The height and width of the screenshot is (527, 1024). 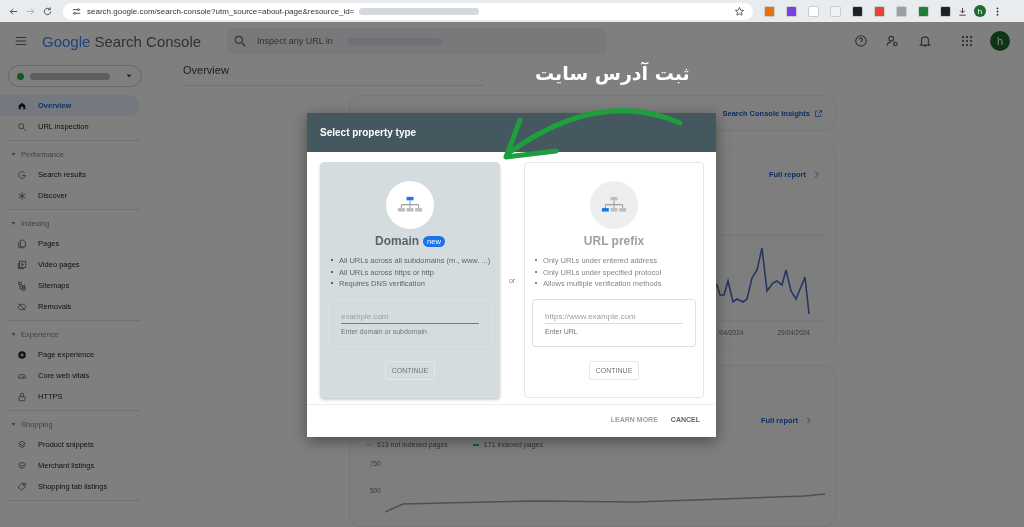 What do you see at coordinates (511, 132) in the screenshot?
I see `dialog-title: Select property type` at bounding box center [511, 132].